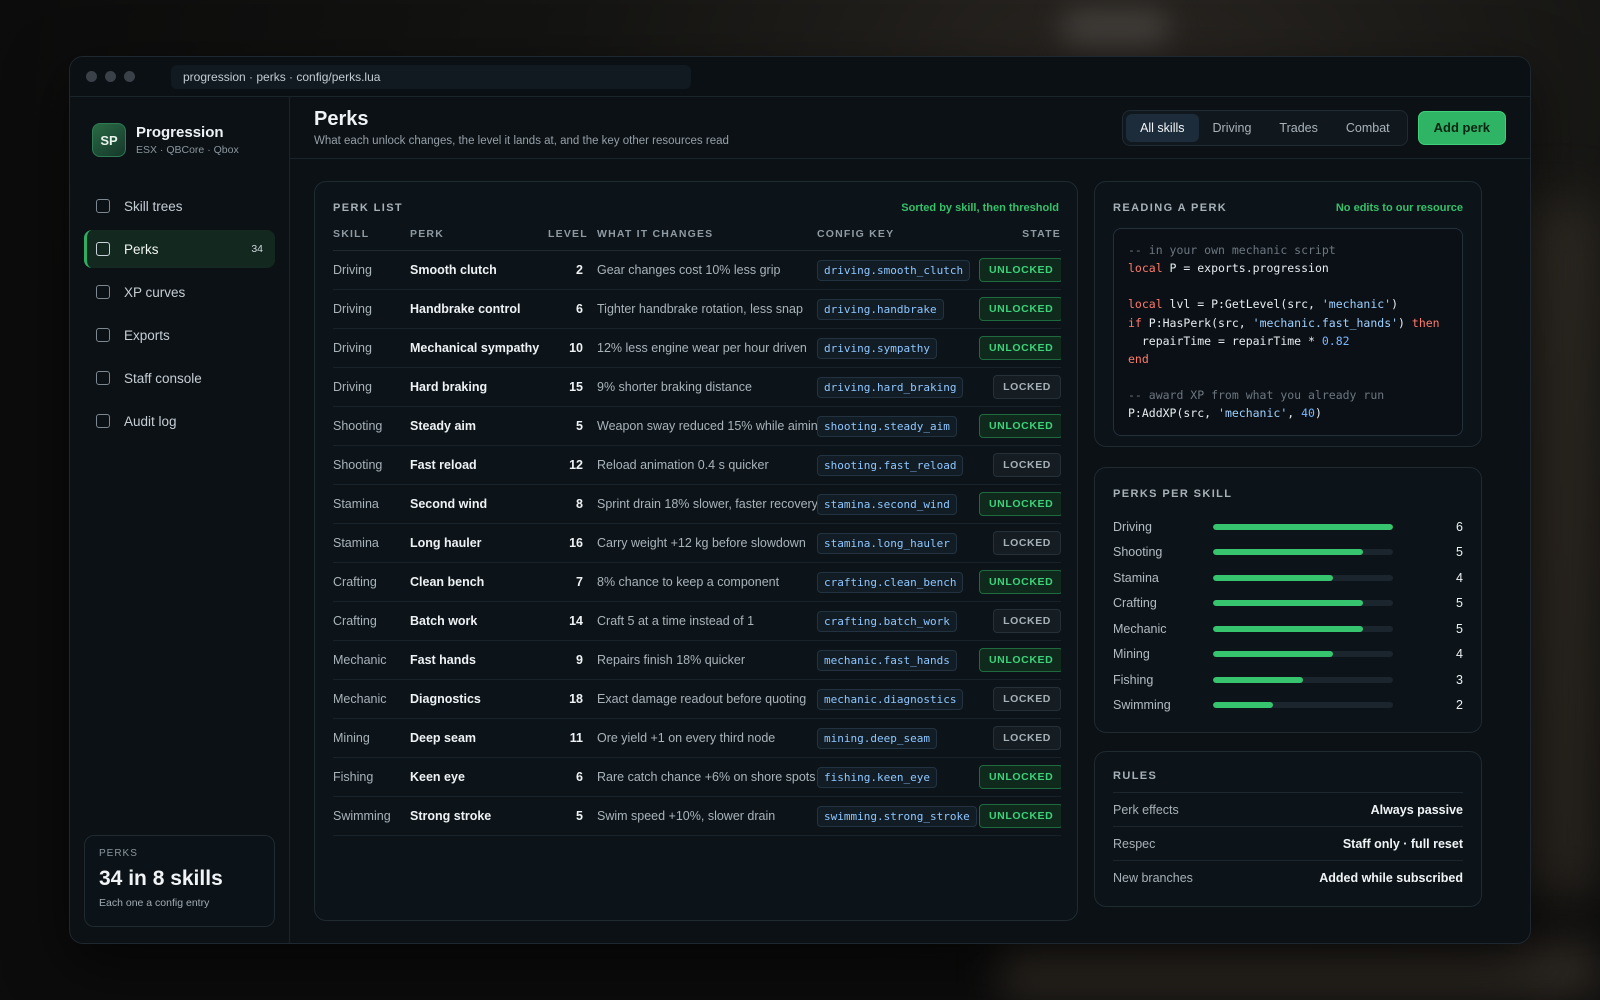 This screenshot has width=1600, height=1000. I want to click on perk-name: Clean bench, so click(479, 582).